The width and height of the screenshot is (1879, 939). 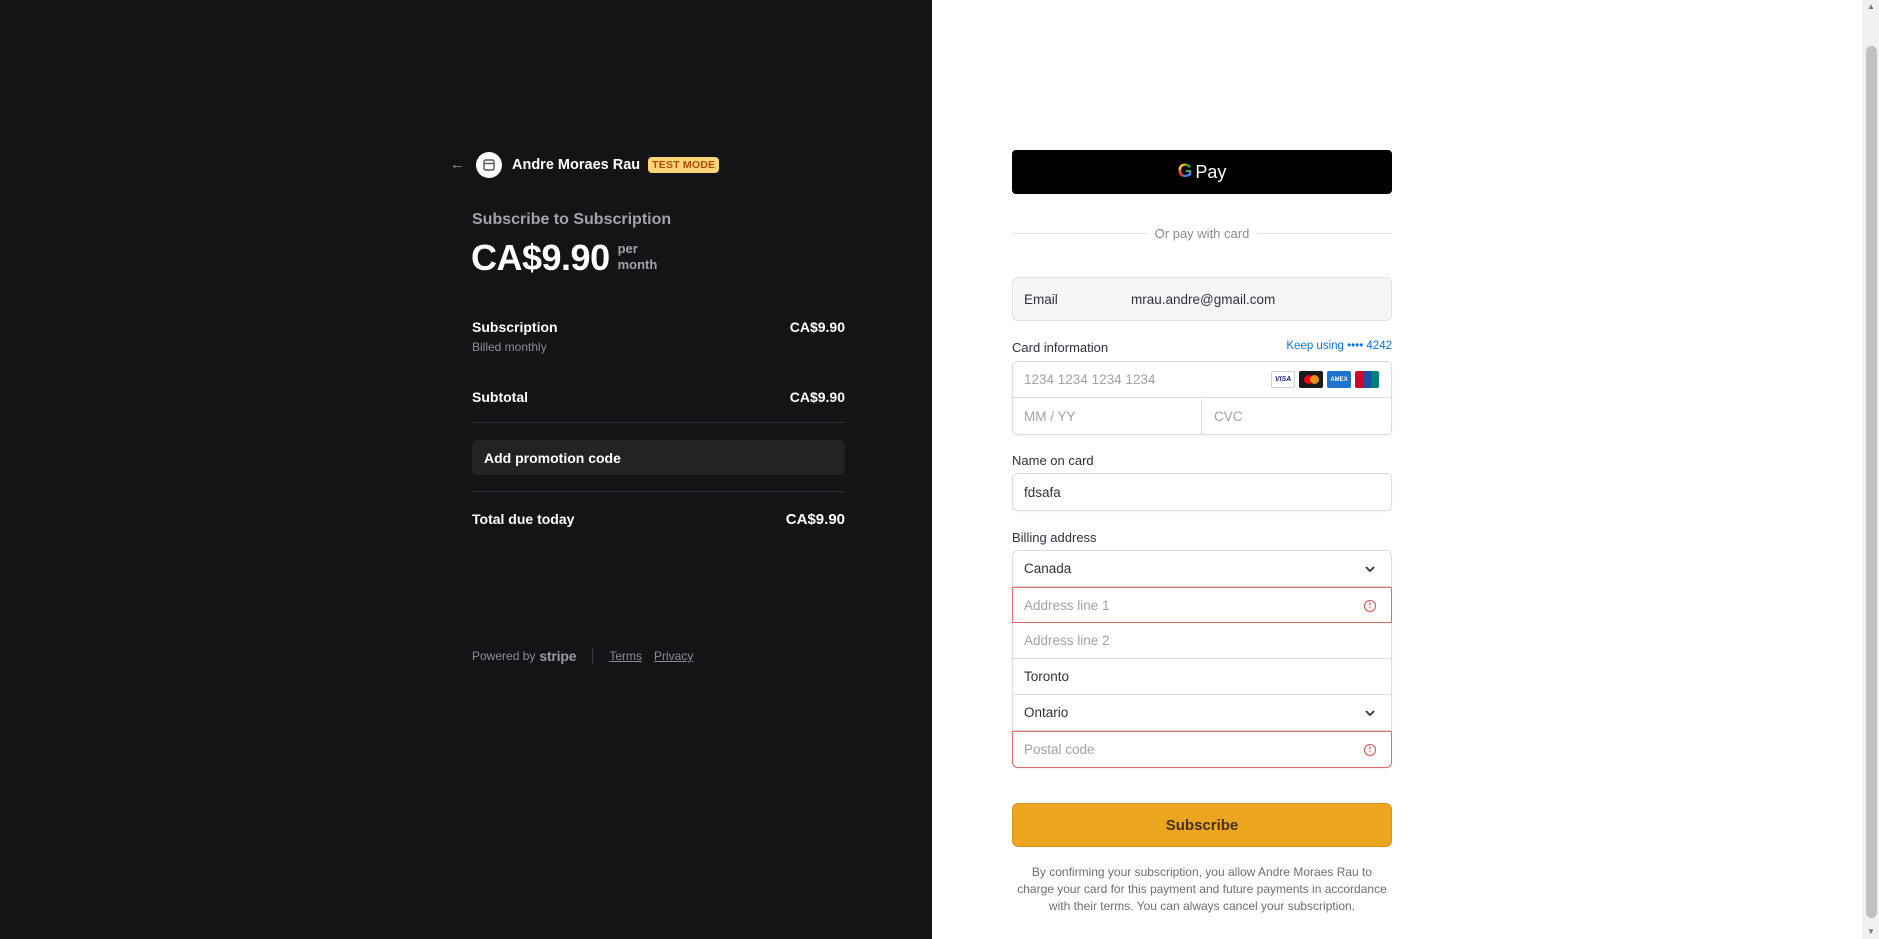 I want to click on powered-by-stripe: Powered by stripe, so click(x=524, y=656).